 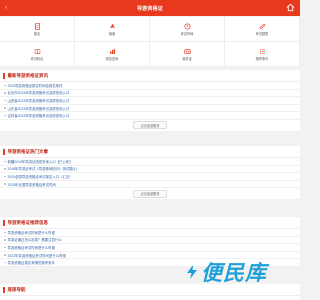 What do you see at coordinates (35, 239) in the screenshot?
I see `article-link: 导游证通过怎么挂靠？需要注意什么` at bounding box center [35, 239].